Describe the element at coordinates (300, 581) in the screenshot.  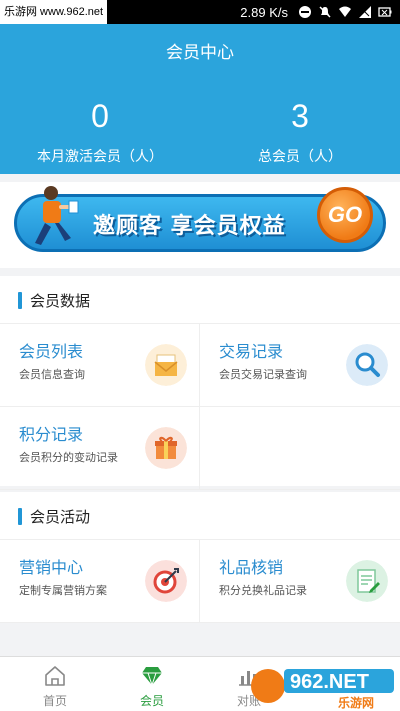
I see `gift-redemption-card: 礼品核销 积分兑换礼品记录` at that location.